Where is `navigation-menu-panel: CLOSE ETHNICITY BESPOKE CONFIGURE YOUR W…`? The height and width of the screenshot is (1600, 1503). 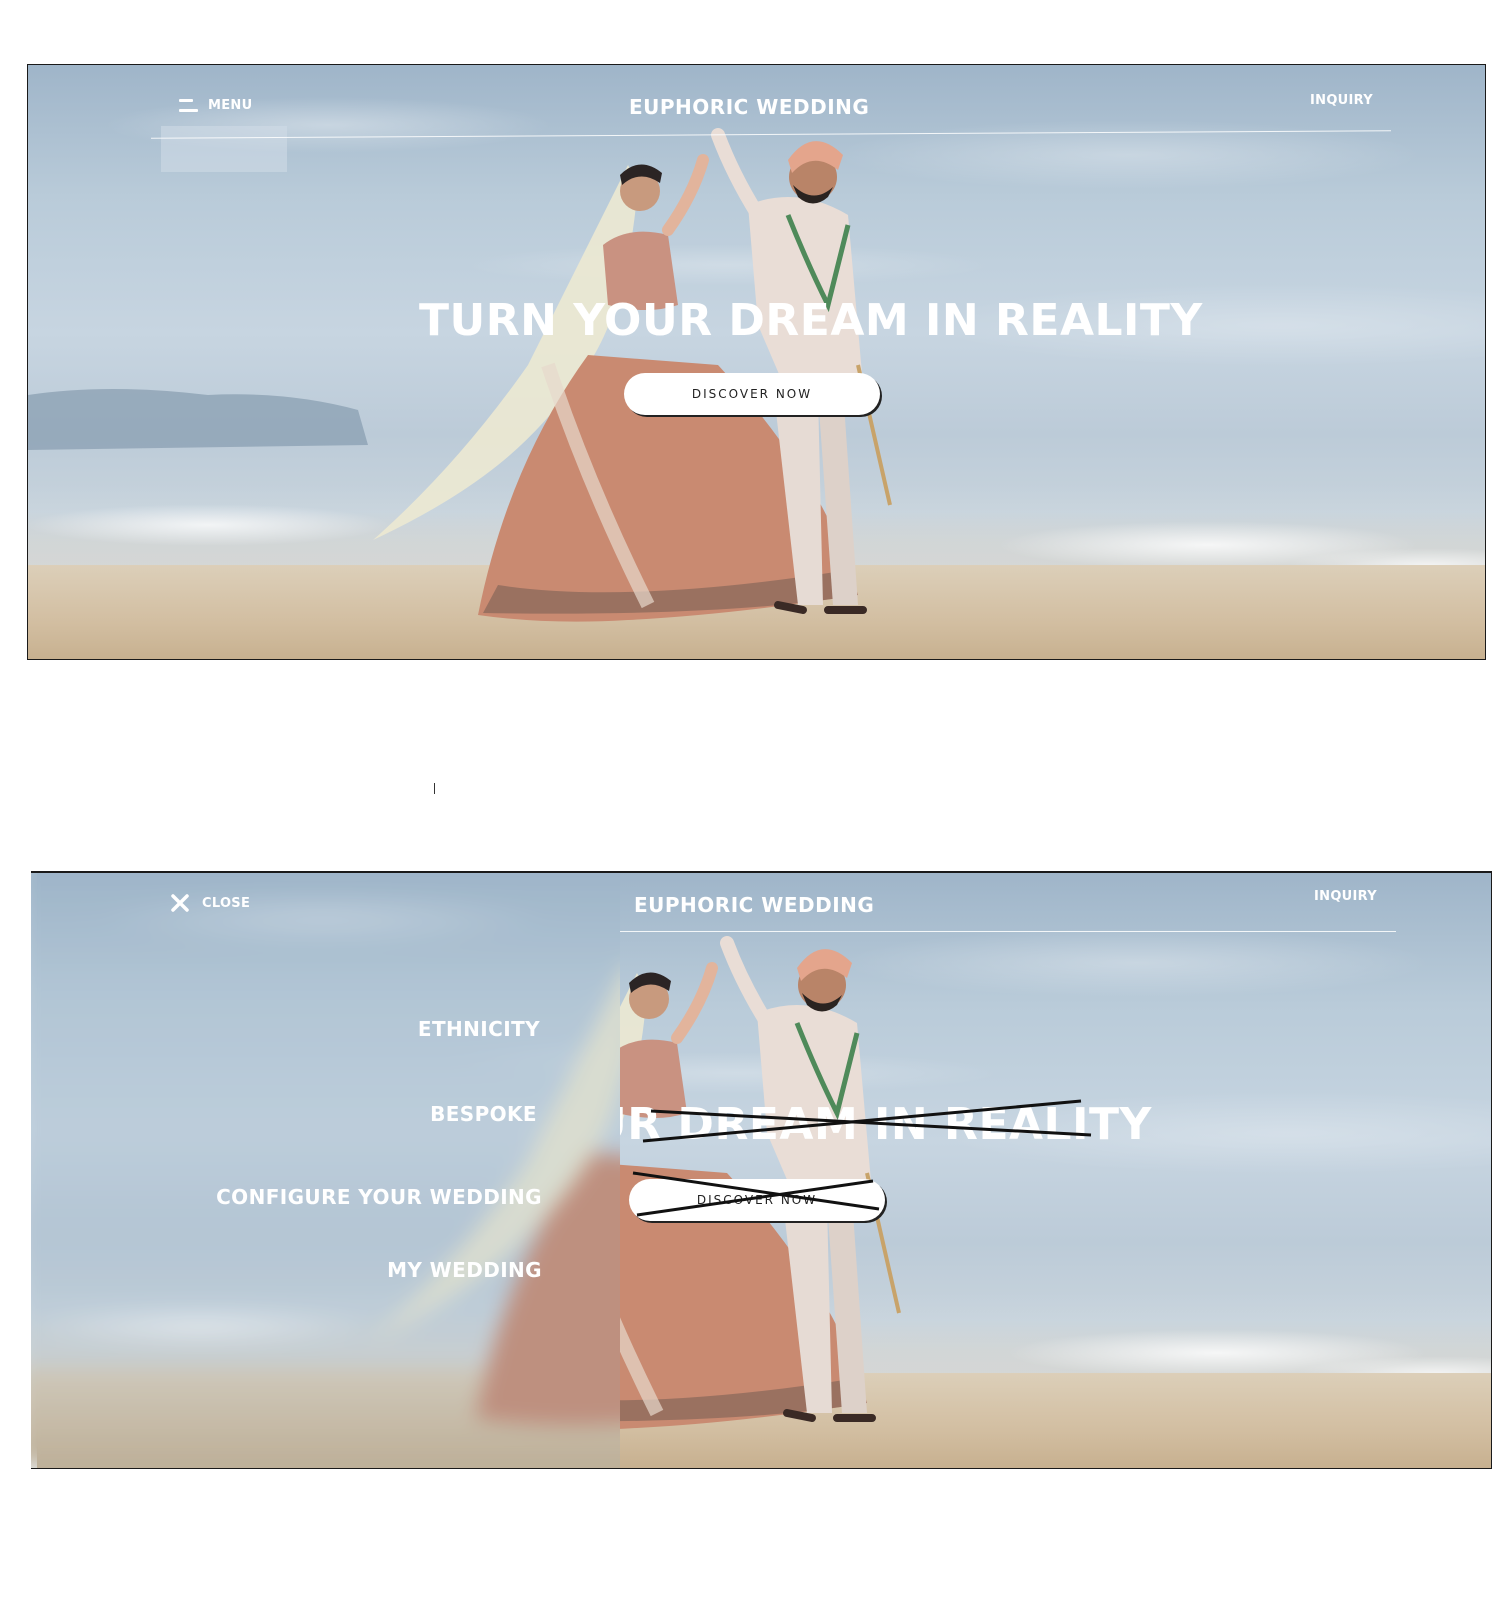 navigation-menu-panel: CLOSE ETHNICITY BESPOKE CONFIGURE YOUR W… is located at coordinates (325, 1170).